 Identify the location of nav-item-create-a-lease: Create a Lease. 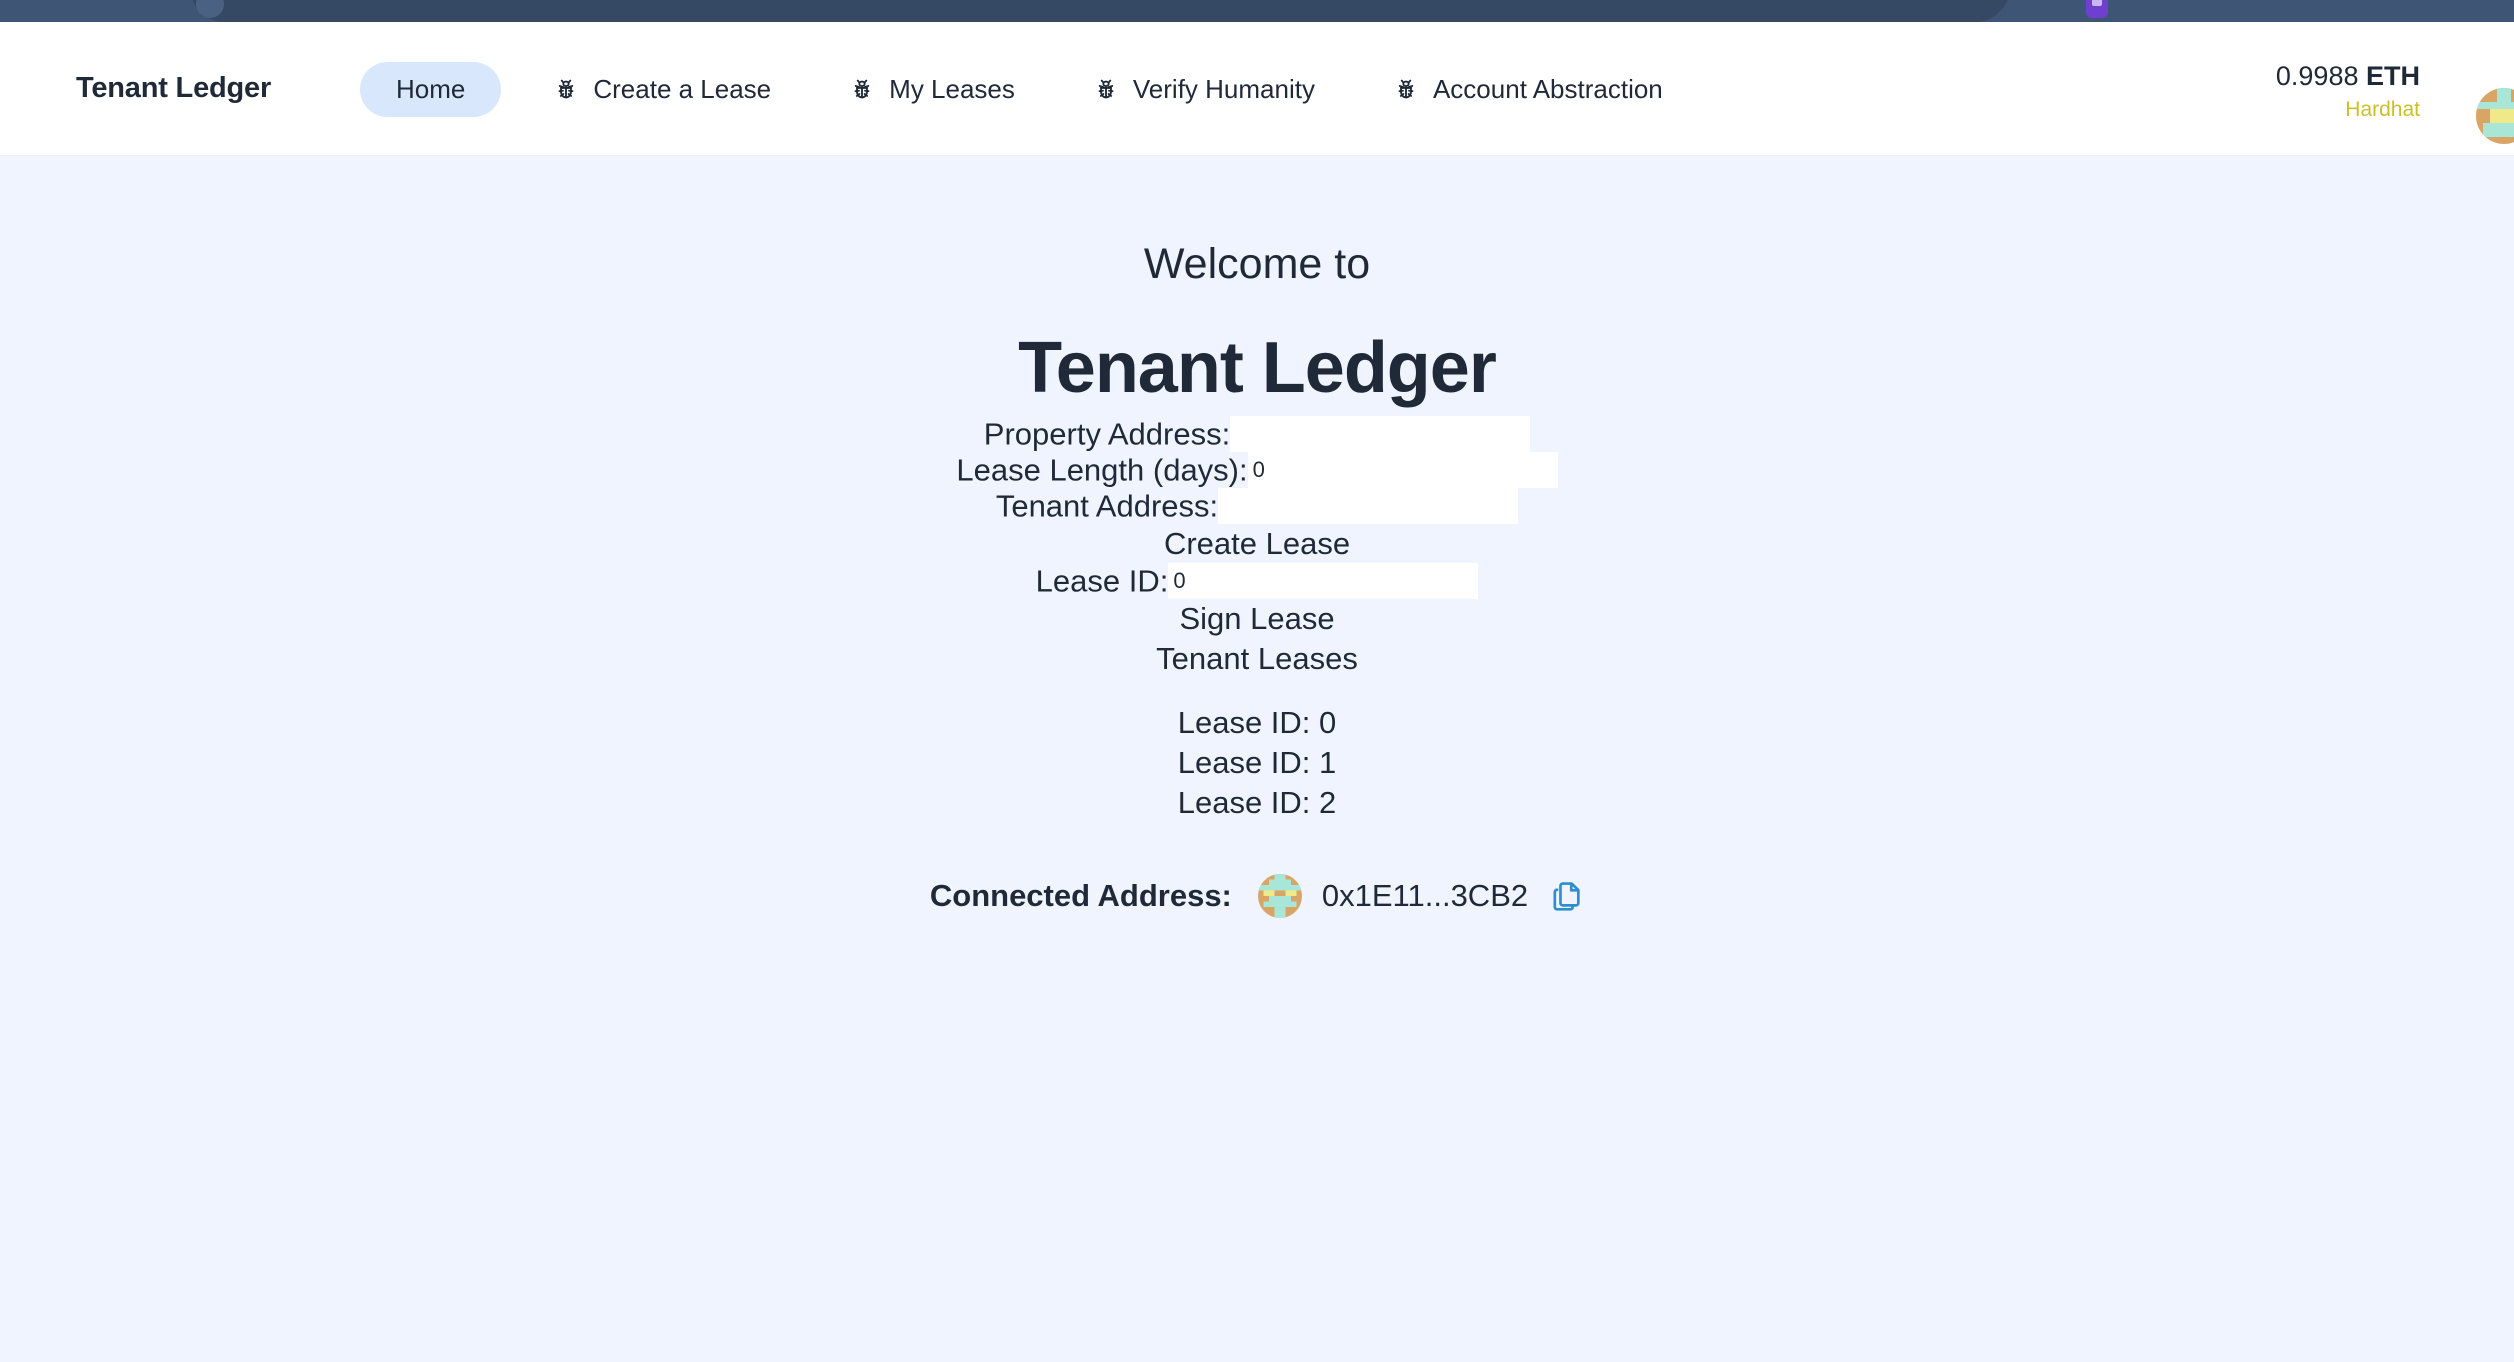
(662, 89).